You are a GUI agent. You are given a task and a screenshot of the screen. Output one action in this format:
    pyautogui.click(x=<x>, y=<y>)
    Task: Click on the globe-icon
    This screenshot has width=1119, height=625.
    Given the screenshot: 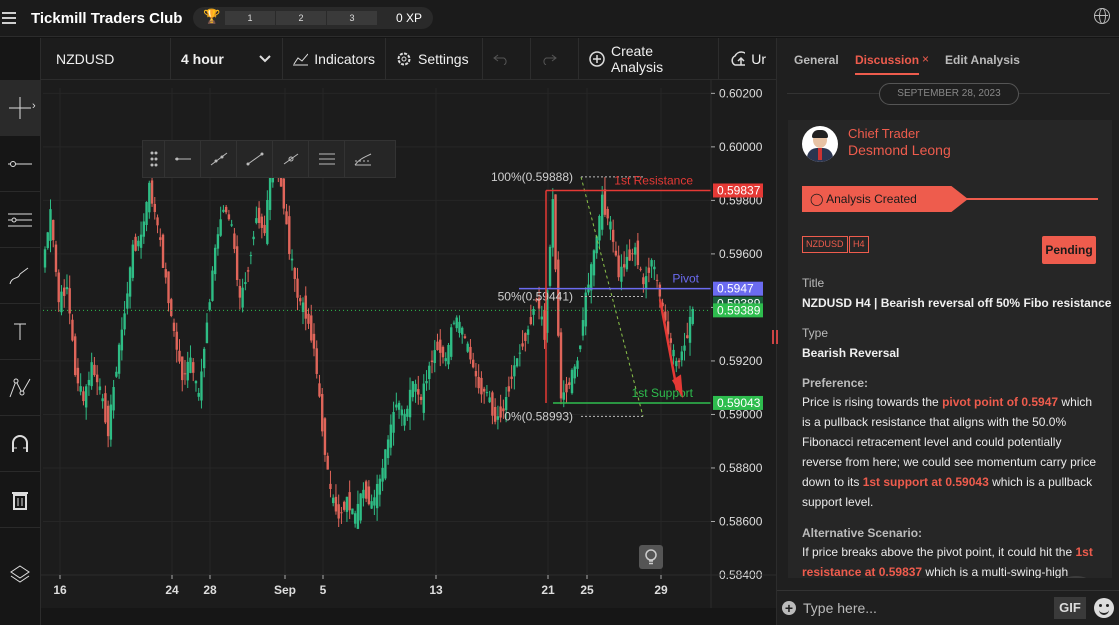 What is the action you would take?
    pyautogui.click(x=1102, y=16)
    